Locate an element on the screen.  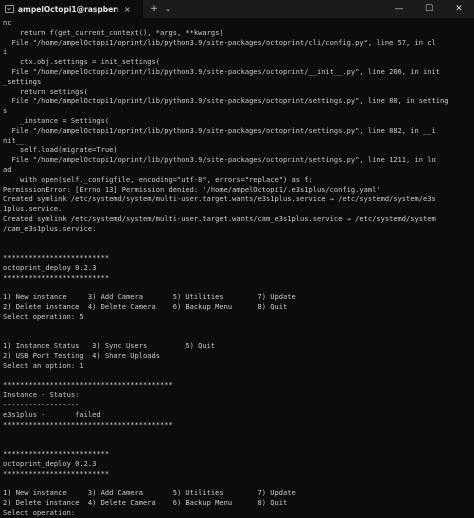
terminal-line: 2) USB Port Testing 4) Share Uploads is located at coordinates (81, 356).